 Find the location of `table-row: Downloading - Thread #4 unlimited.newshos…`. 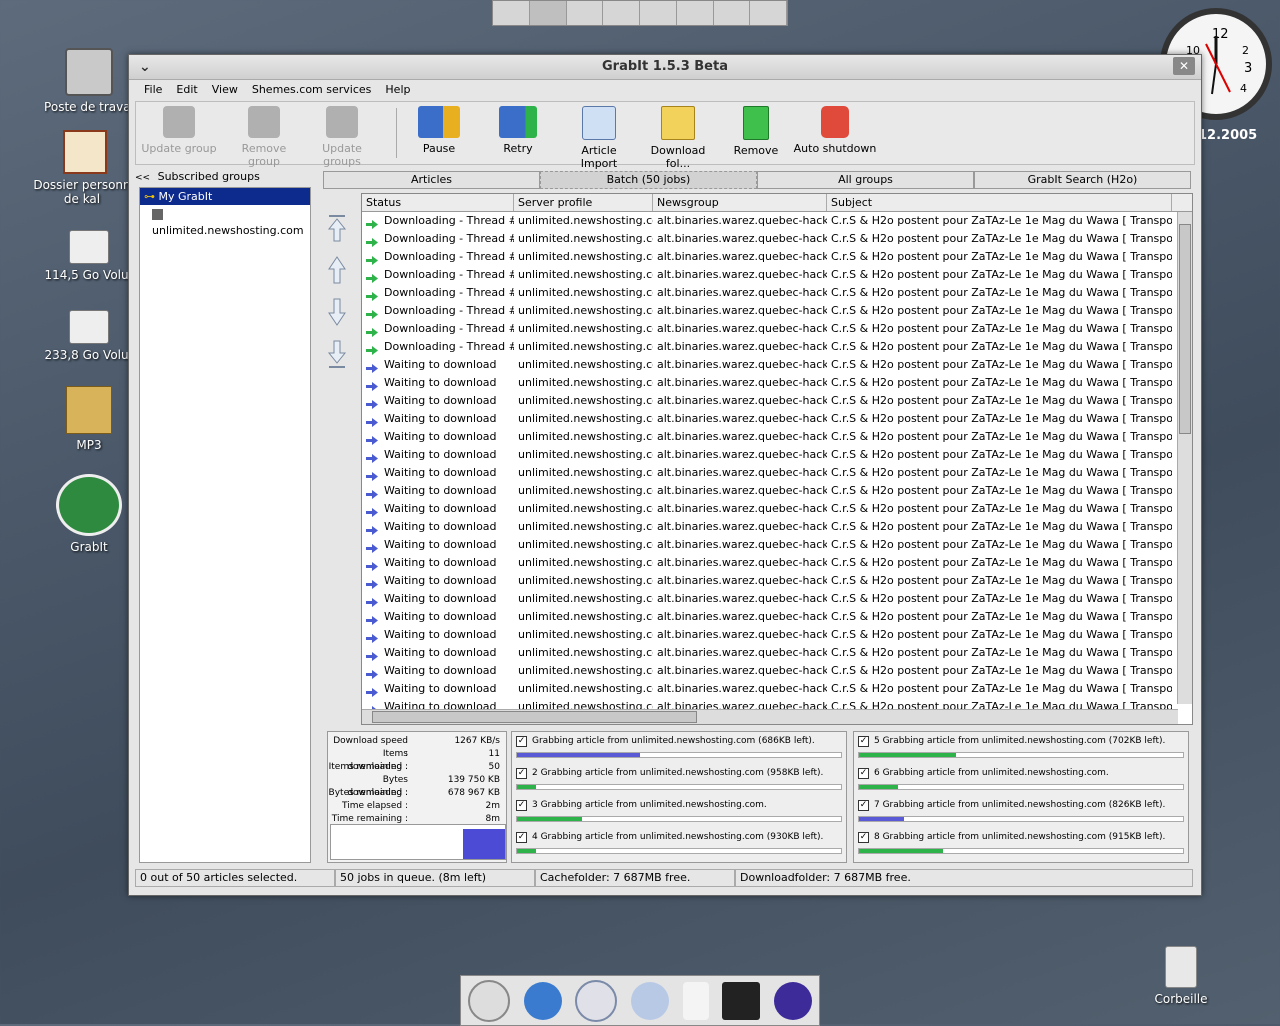

table-row: Downloading - Thread #4 unlimited.newshos… is located at coordinates (777, 347).